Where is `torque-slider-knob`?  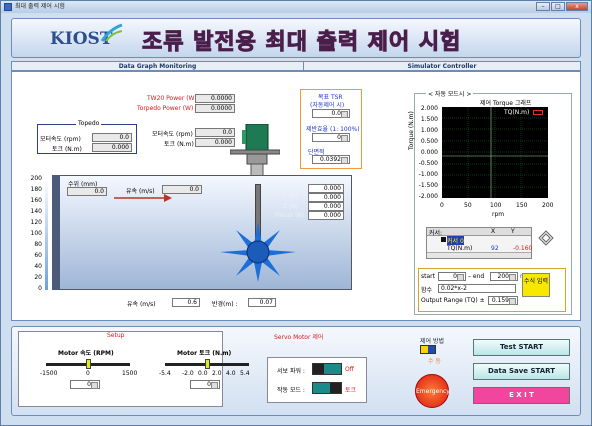 torque-slider-knob is located at coordinates (207, 364).